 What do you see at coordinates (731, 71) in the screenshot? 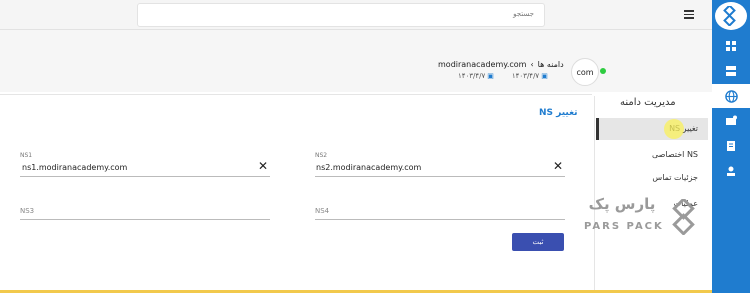
I see `rail-servers-icon` at bounding box center [731, 71].